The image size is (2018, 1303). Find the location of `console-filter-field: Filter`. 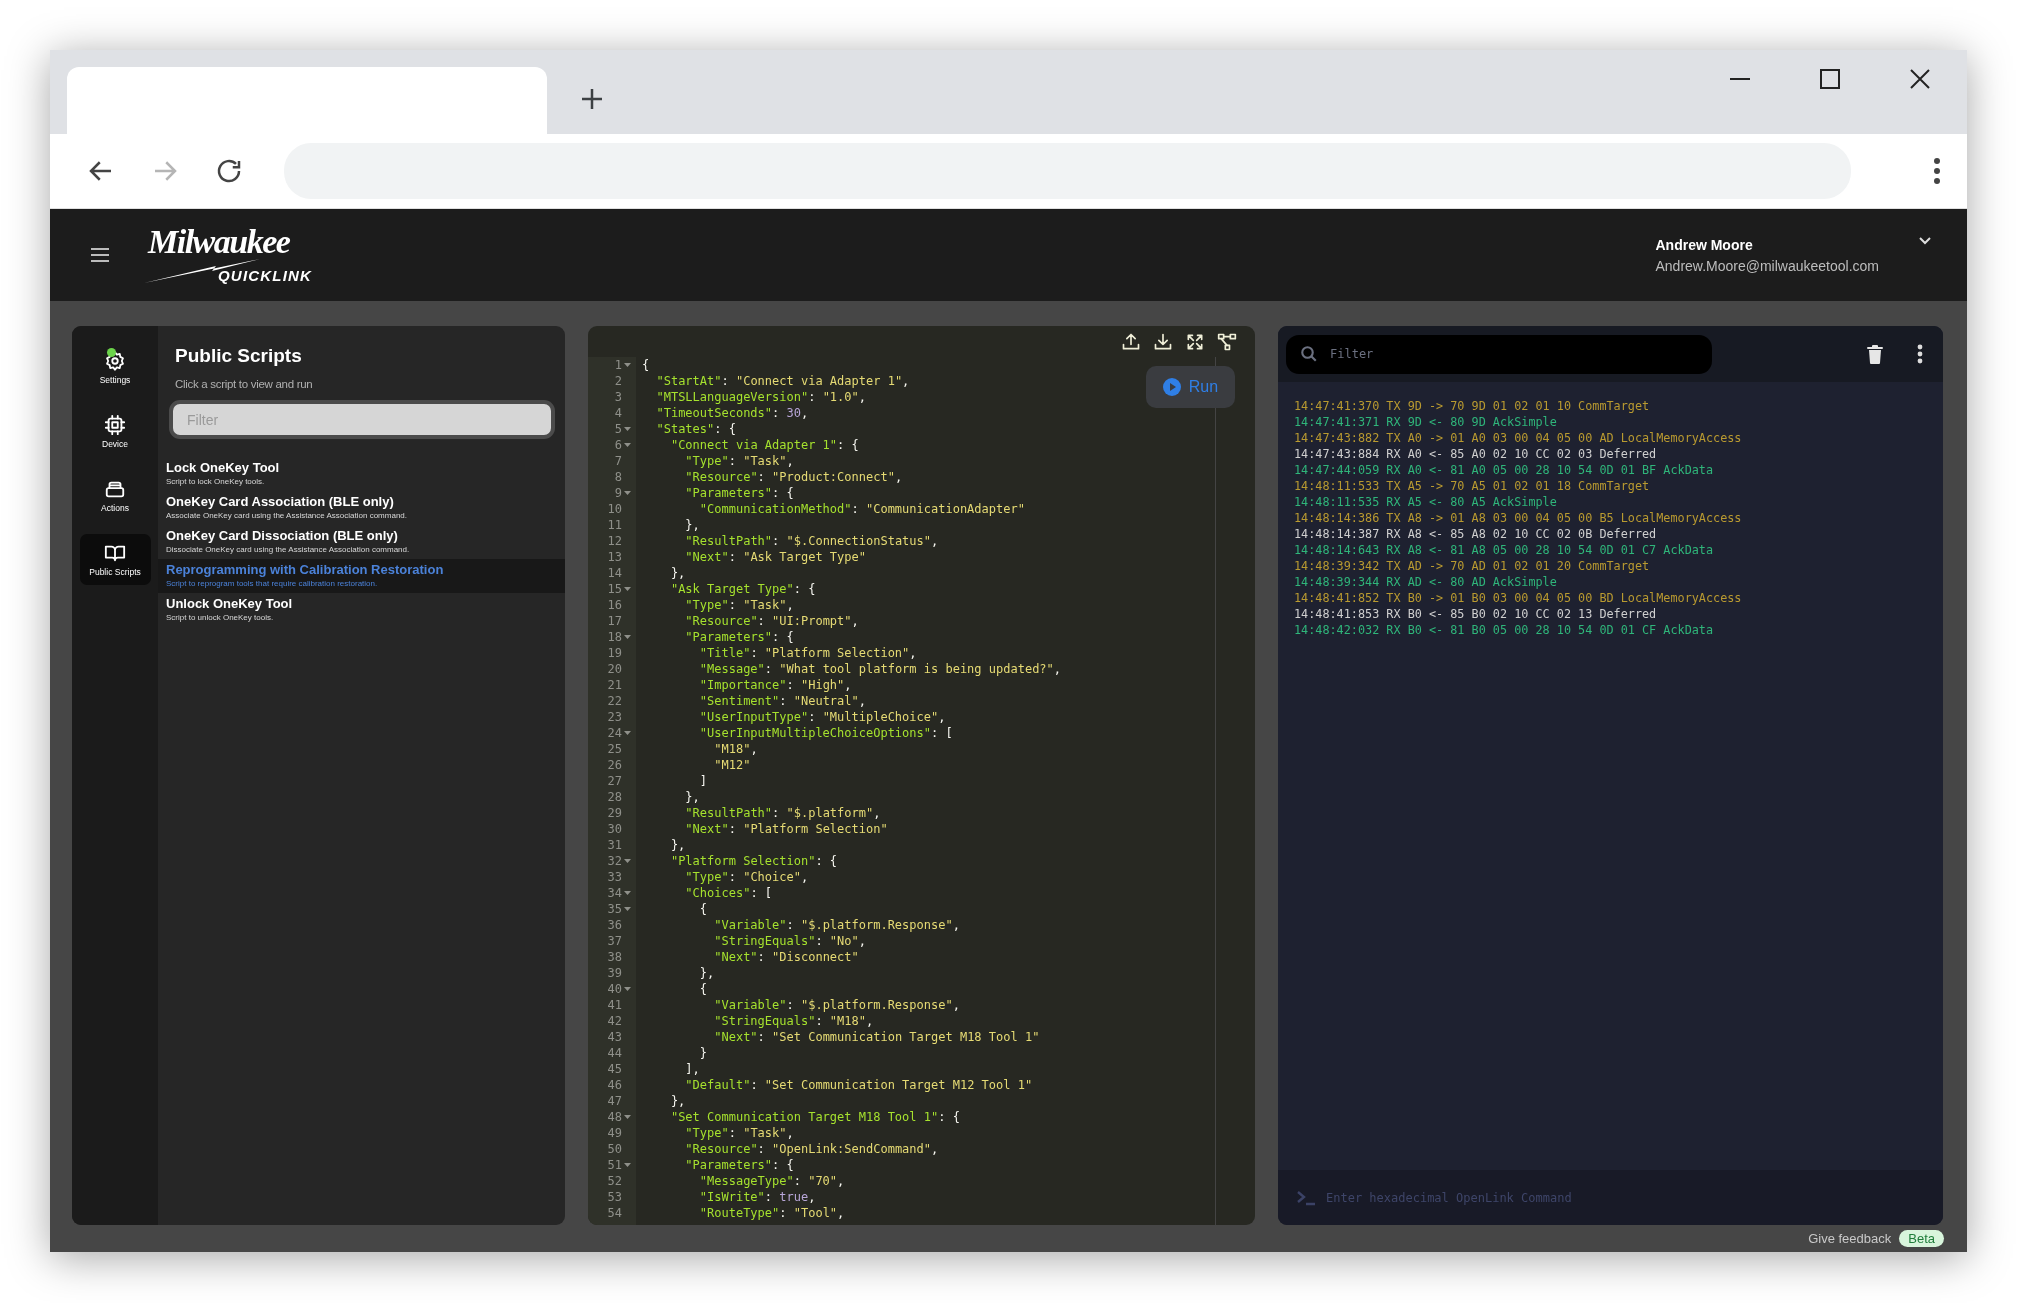

console-filter-field: Filter is located at coordinates (1499, 354).